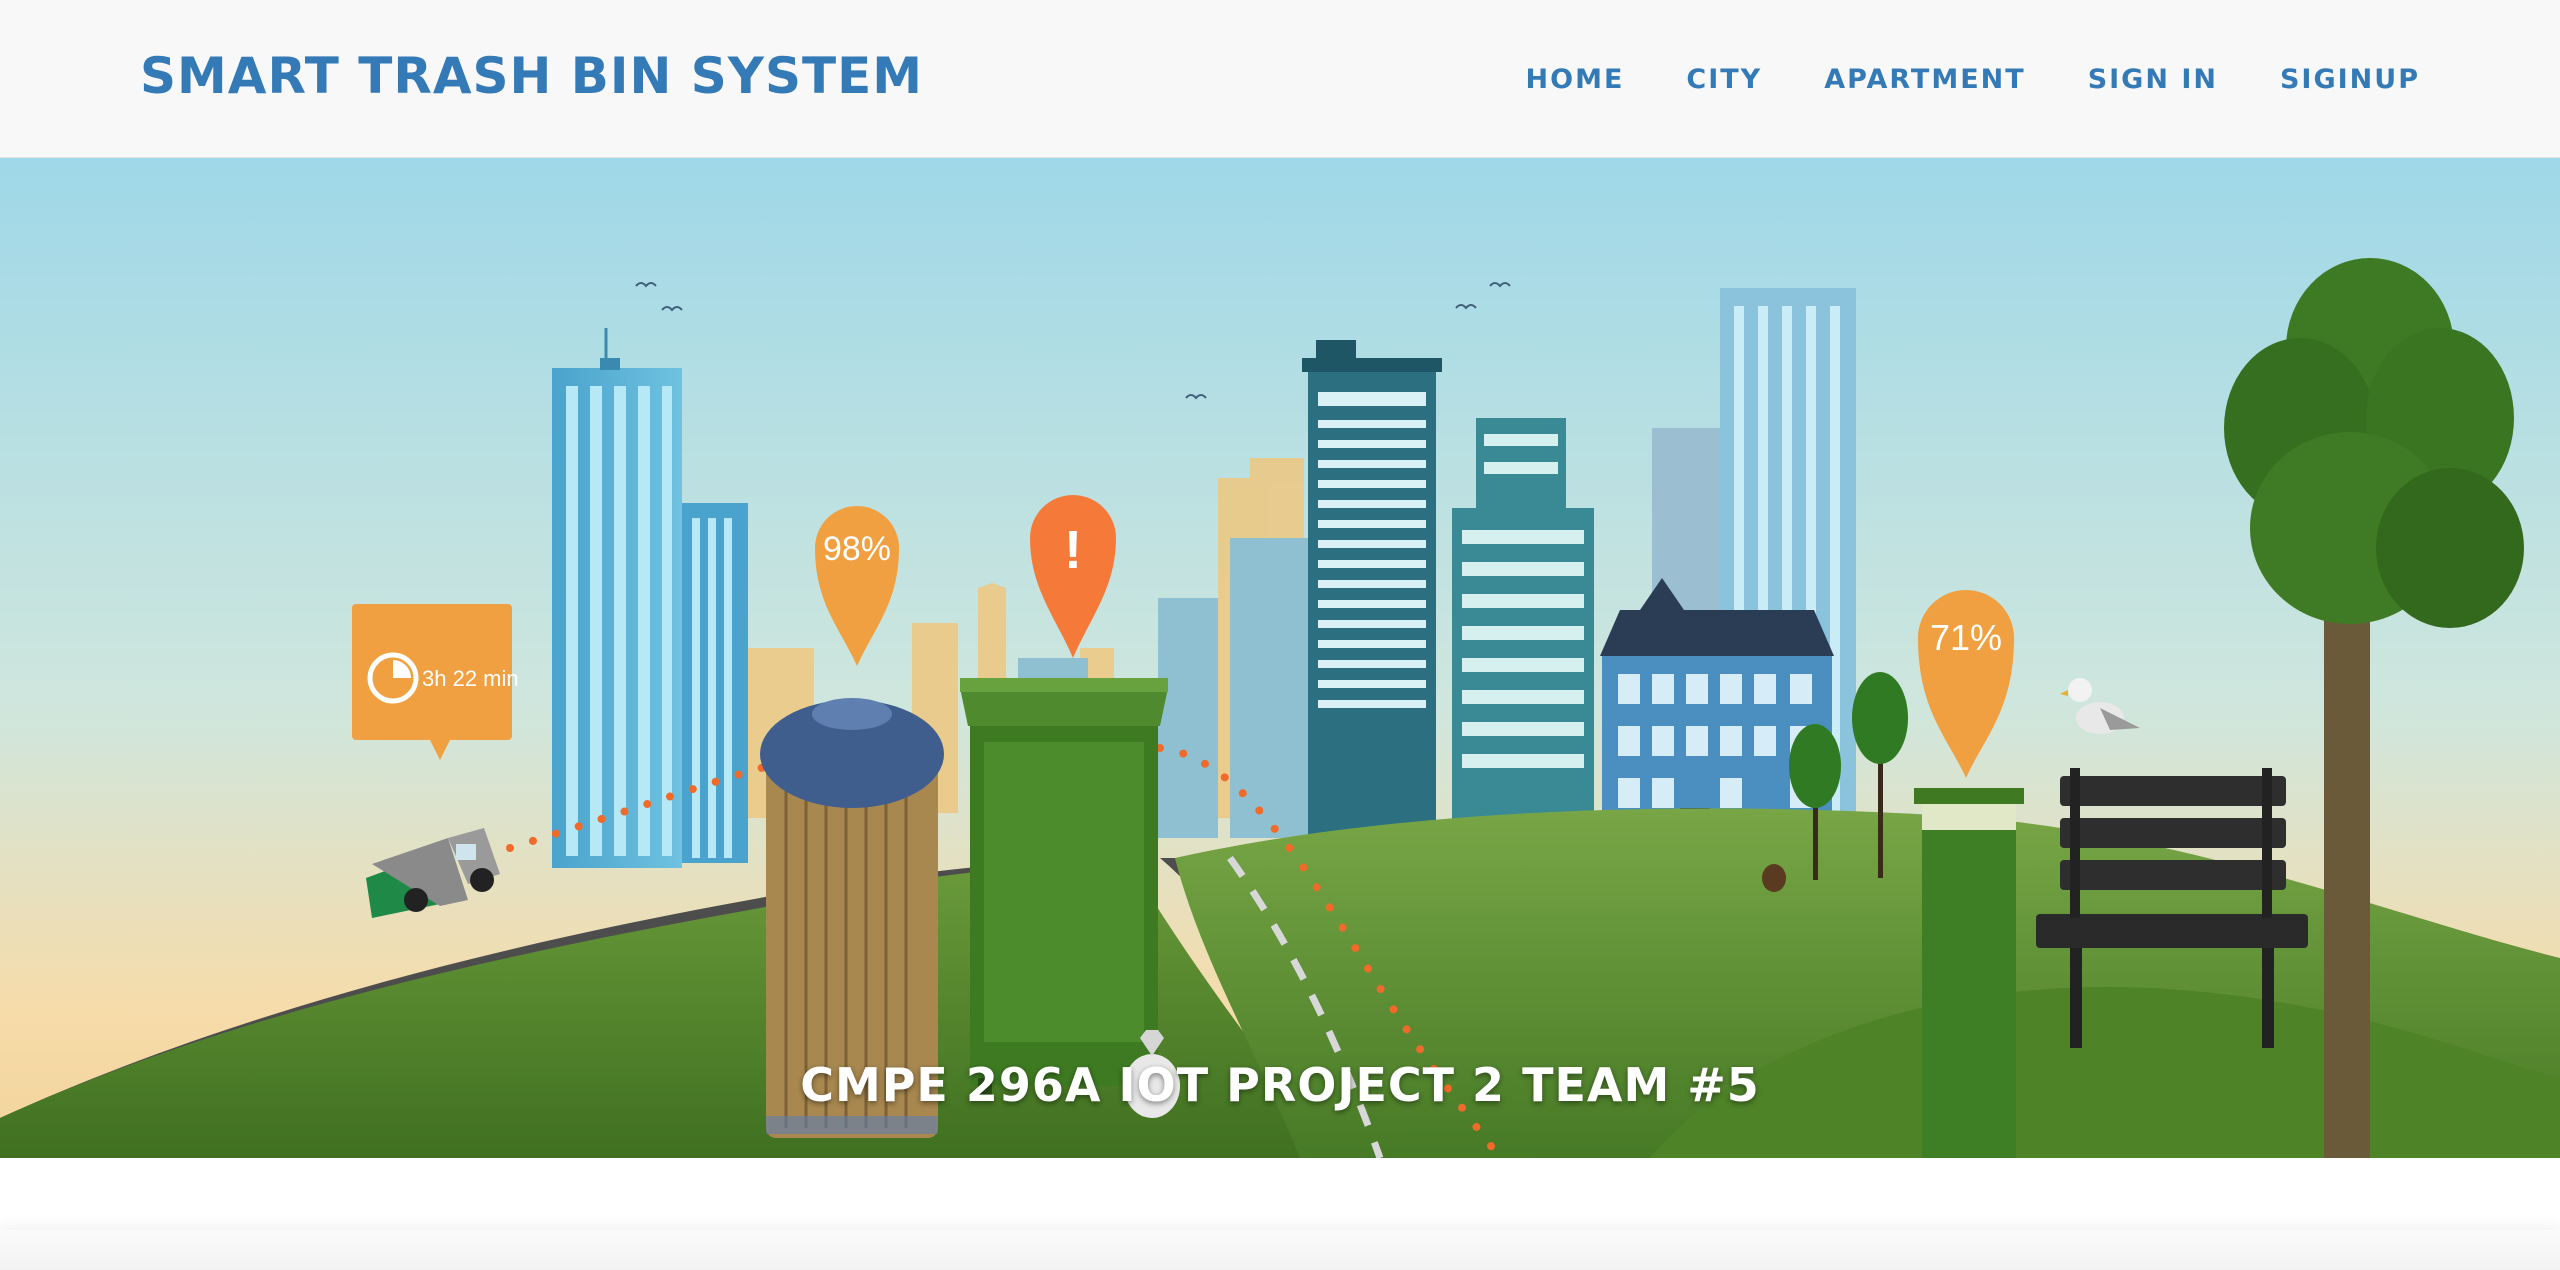 Image resolution: width=2560 pixels, height=1270 pixels. Describe the element at coordinates (1372, 603) in the screenshot. I see `center-tower` at that location.